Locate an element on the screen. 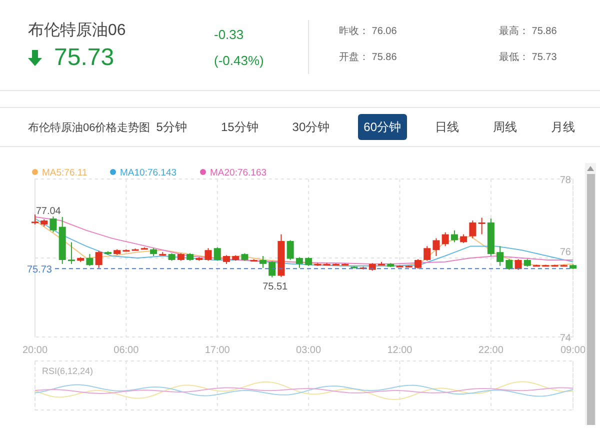  price-line-label: 75.73 is located at coordinates (39, 270).